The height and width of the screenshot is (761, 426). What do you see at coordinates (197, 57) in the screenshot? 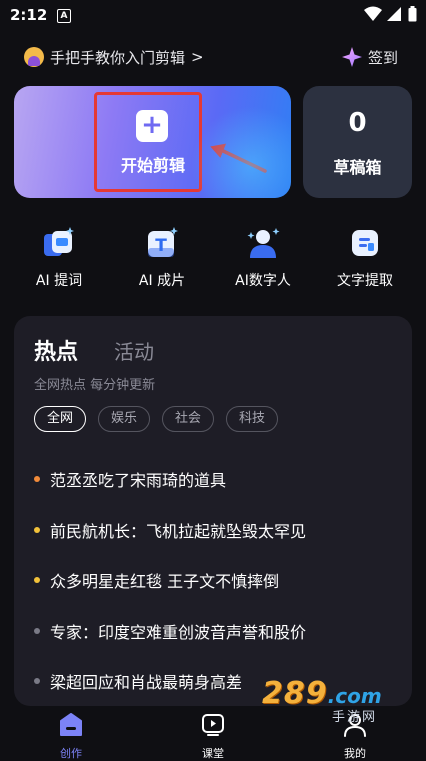
I see `chevron-right-icon: >` at bounding box center [197, 57].